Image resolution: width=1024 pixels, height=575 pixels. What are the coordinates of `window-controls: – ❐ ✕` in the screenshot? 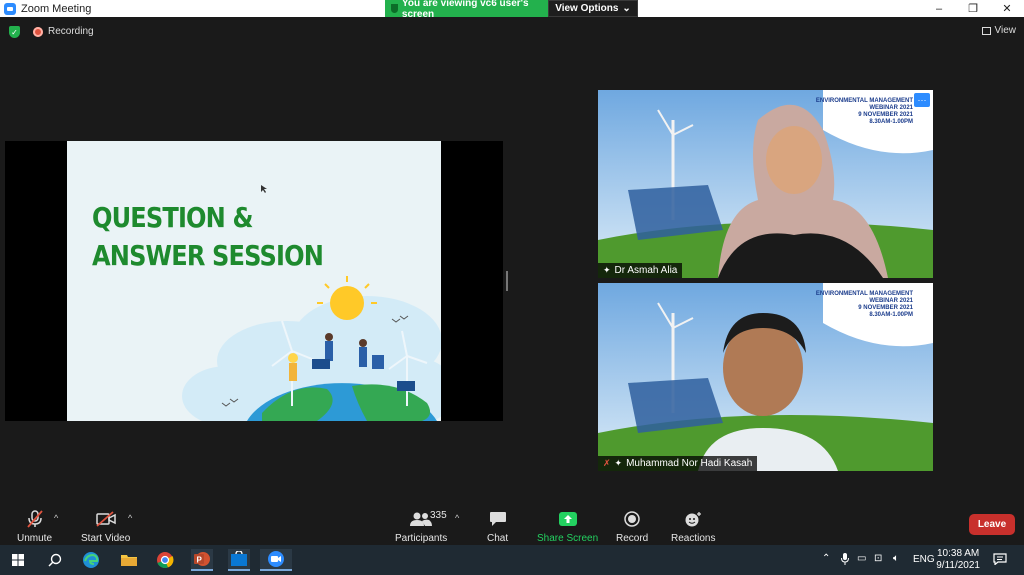 It's located at (973, 8).